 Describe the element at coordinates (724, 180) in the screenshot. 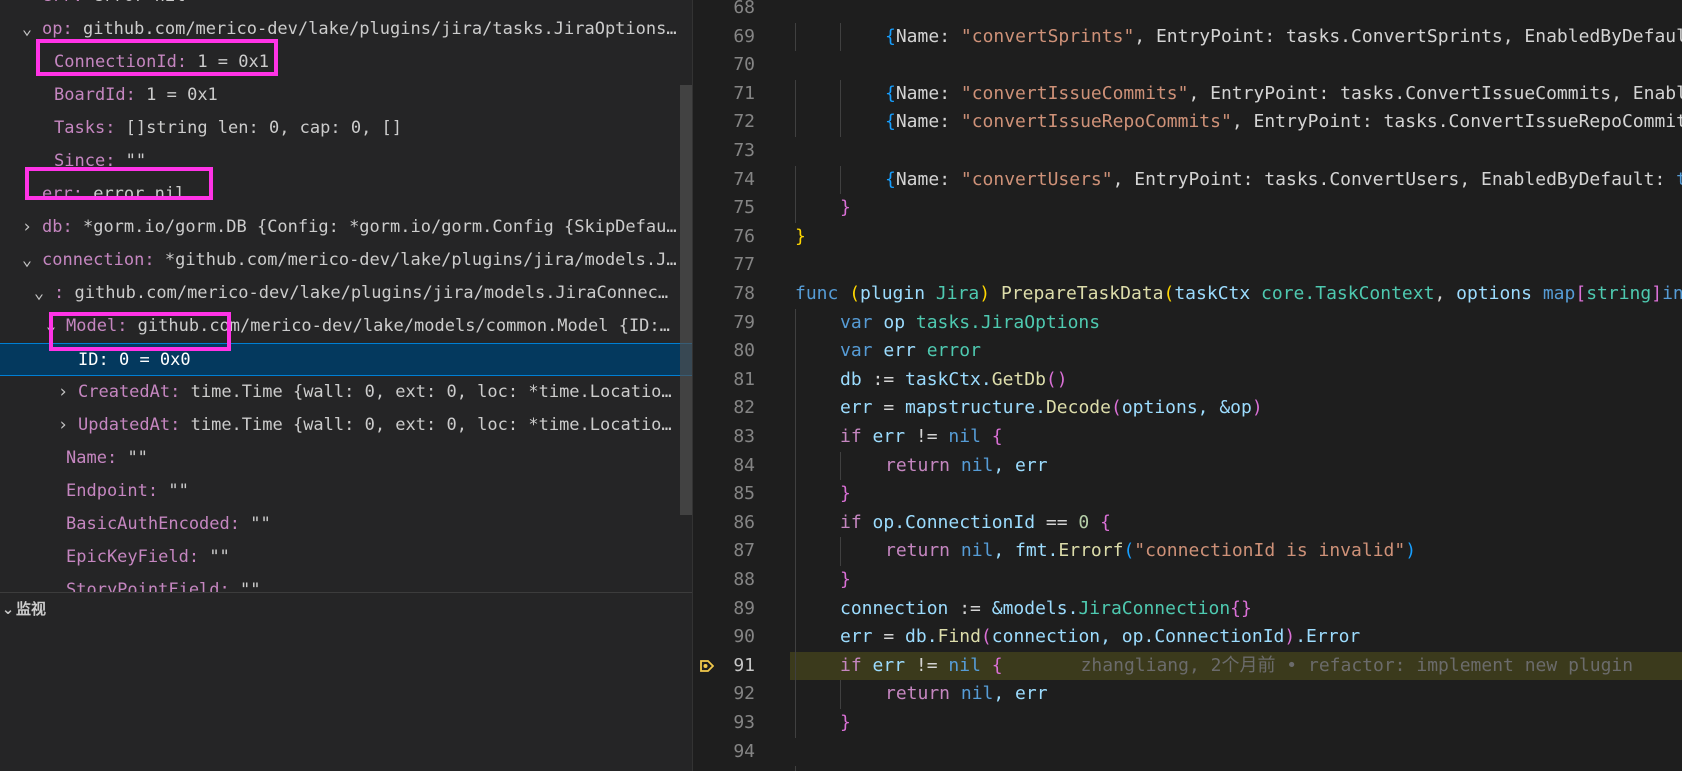

I see `line-number: 74` at that location.